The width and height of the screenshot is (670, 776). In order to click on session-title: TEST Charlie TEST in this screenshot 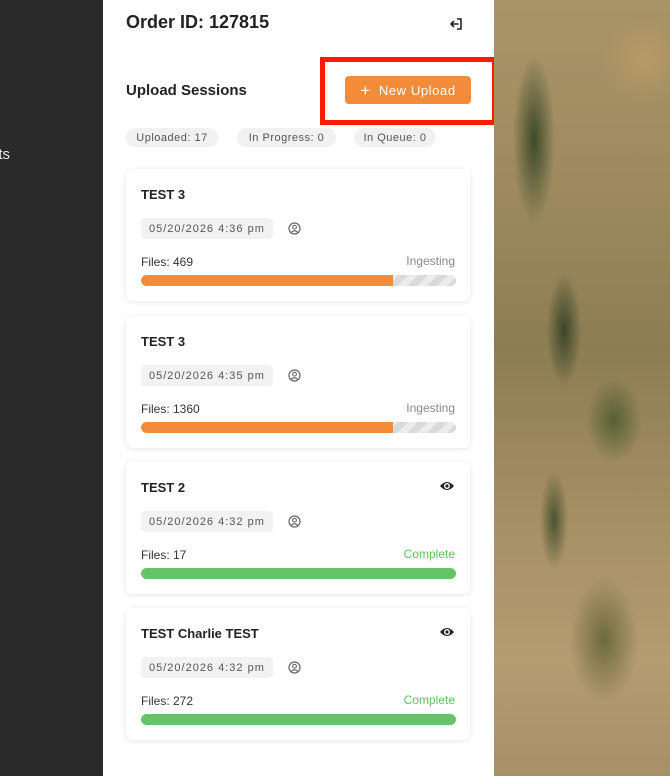, I will do `click(200, 633)`.